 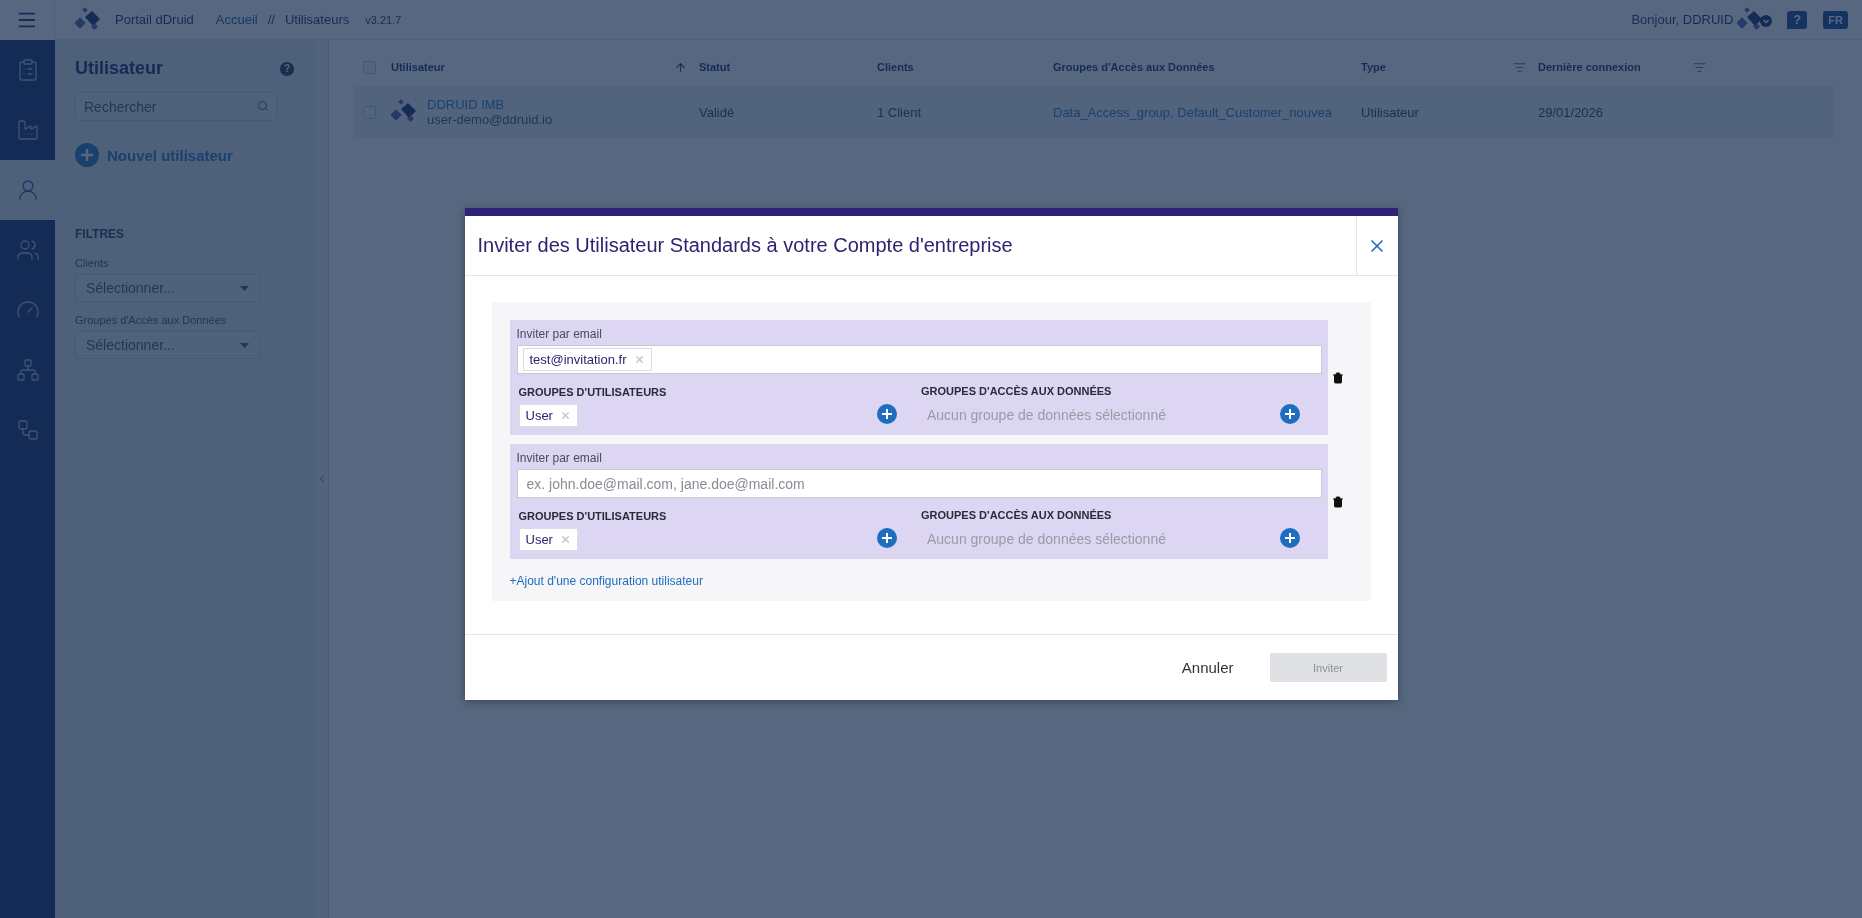 What do you see at coordinates (606, 581) in the screenshot?
I see `add-config-link: +Ajout d'une configuration utilisateur` at bounding box center [606, 581].